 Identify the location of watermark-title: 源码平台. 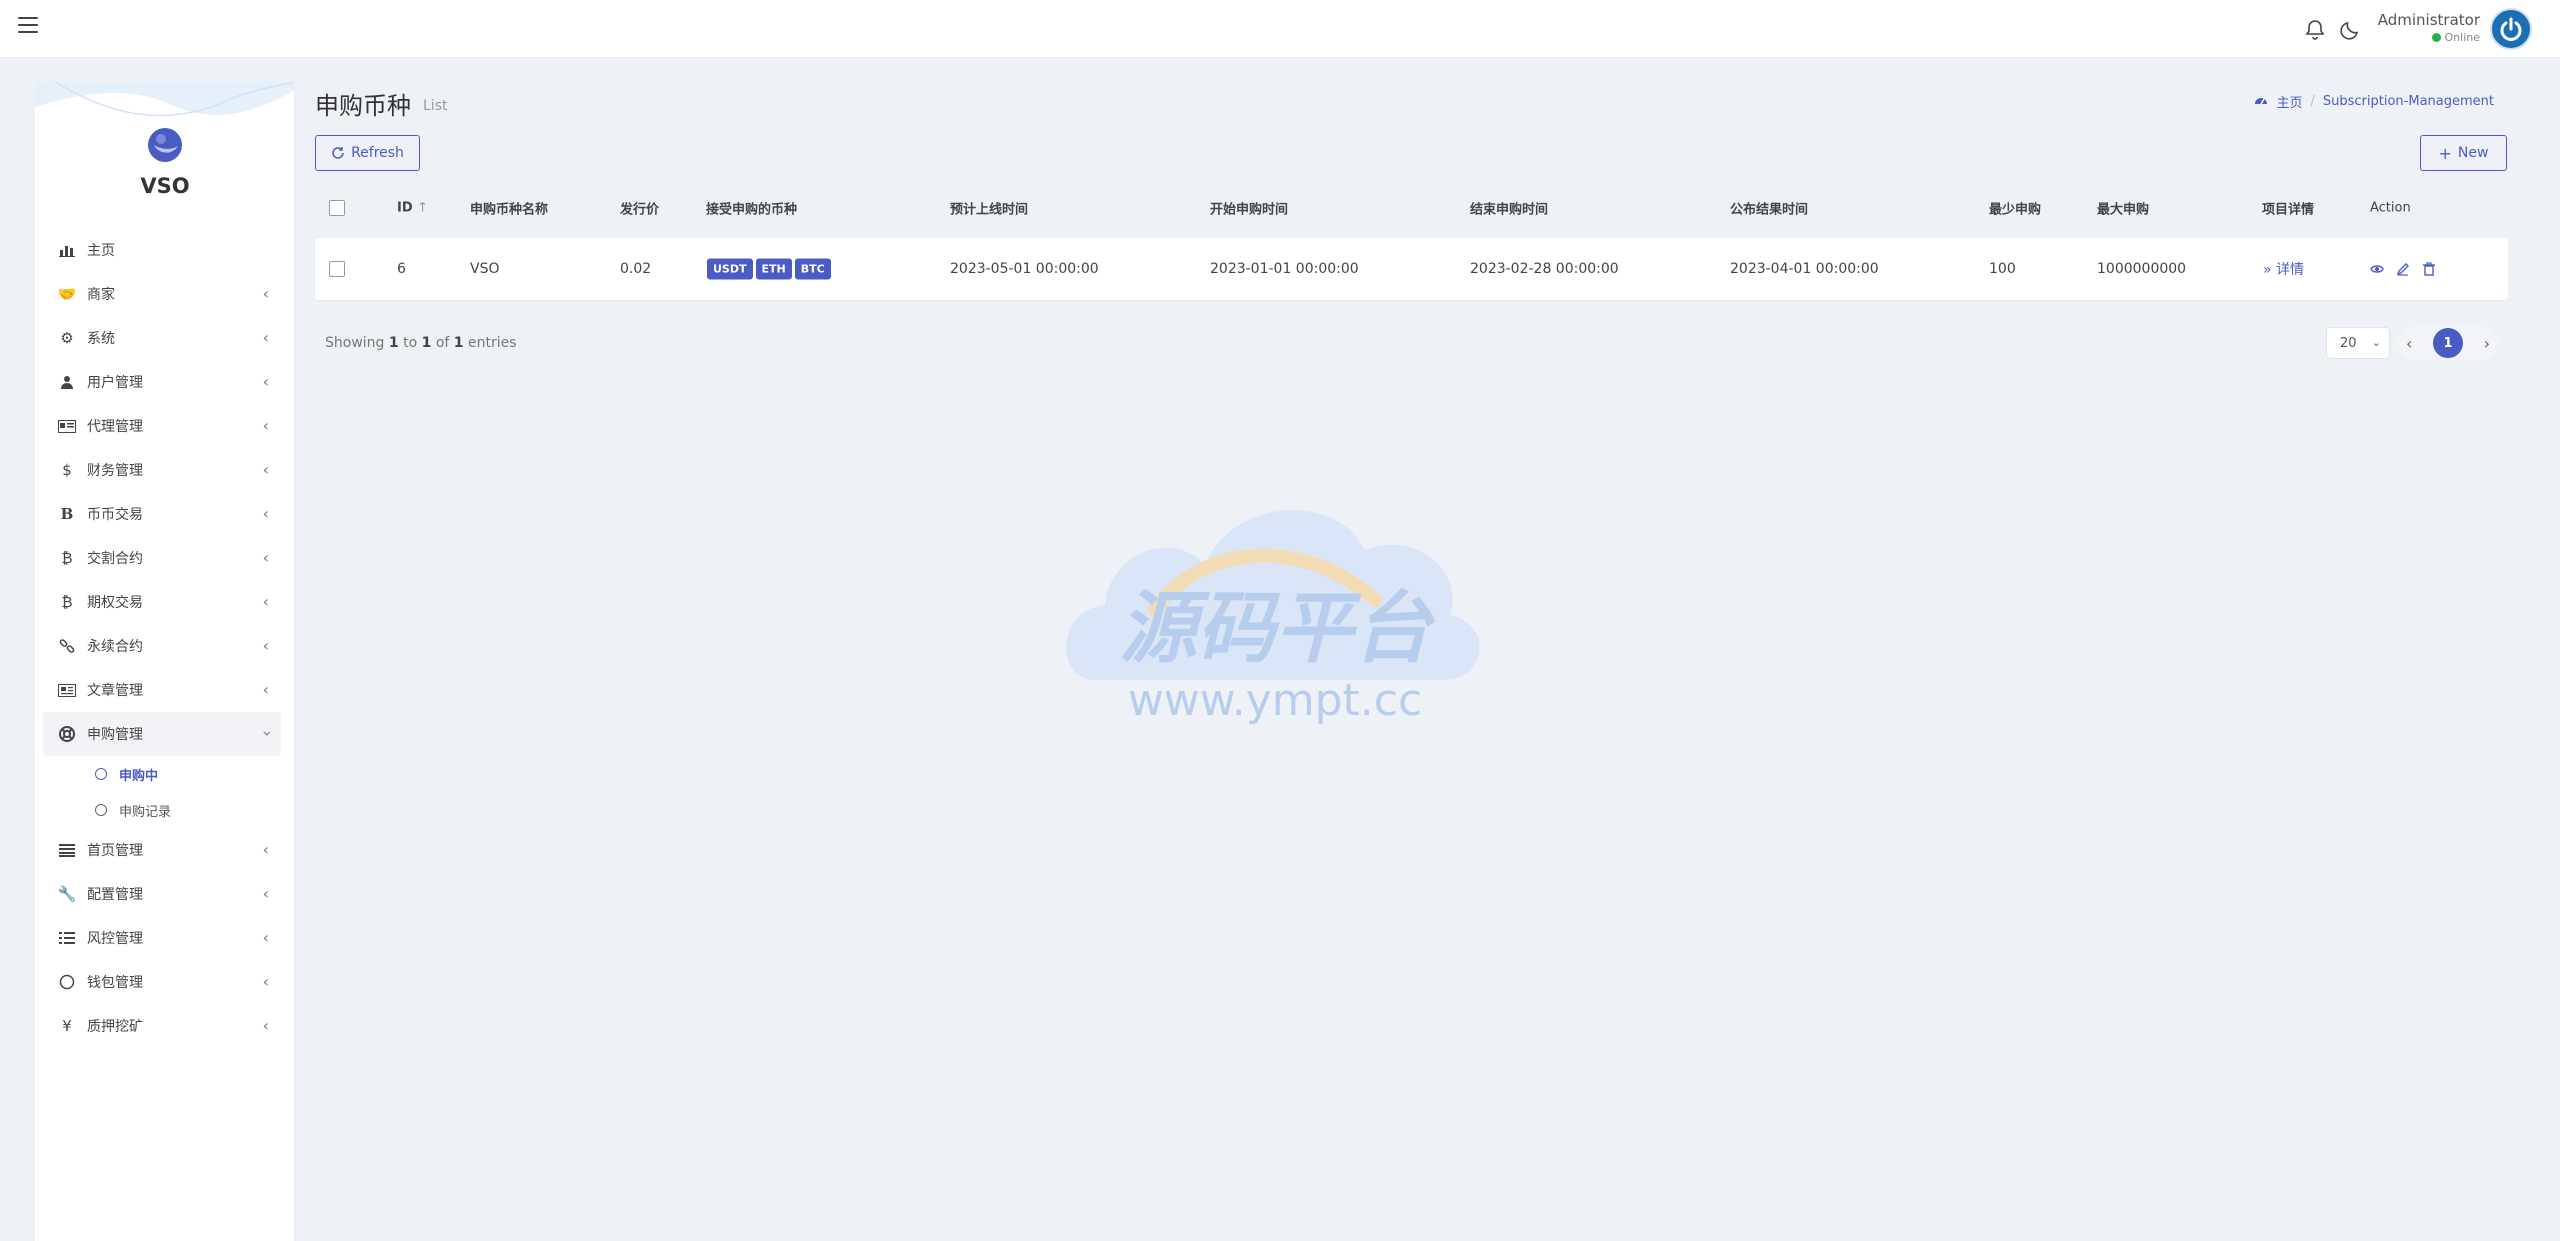
(1277, 629).